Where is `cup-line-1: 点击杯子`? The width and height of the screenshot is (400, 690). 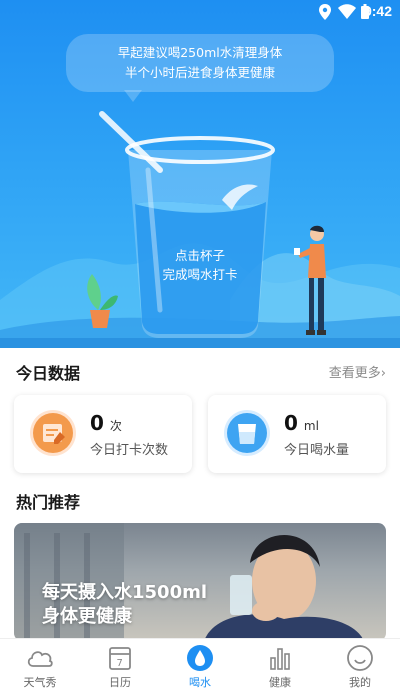
cup-line-1: 点击杯子 is located at coordinates (199, 255).